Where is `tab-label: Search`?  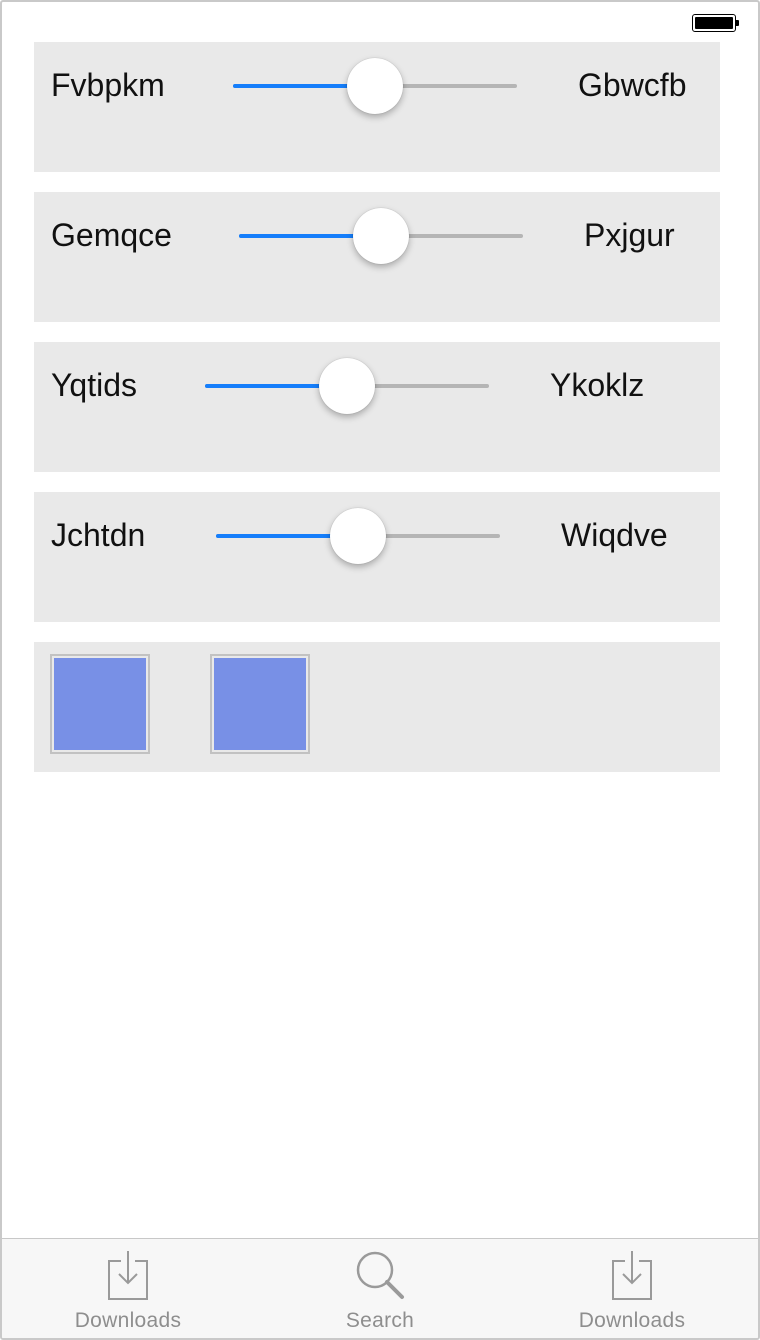
tab-label: Search is located at coordinates (380, 1320).